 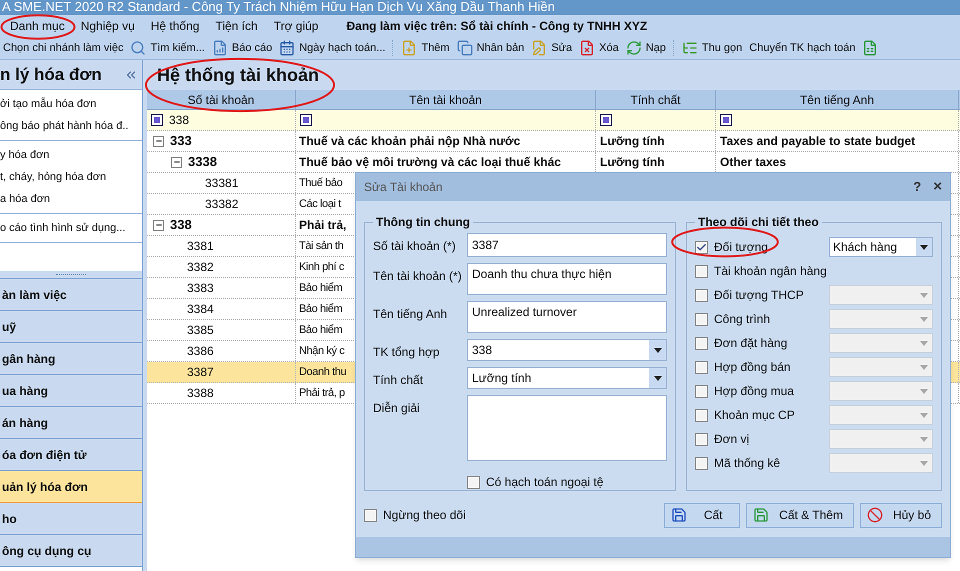 I want to click on text-field: 3387, so click(x=567, y=245).